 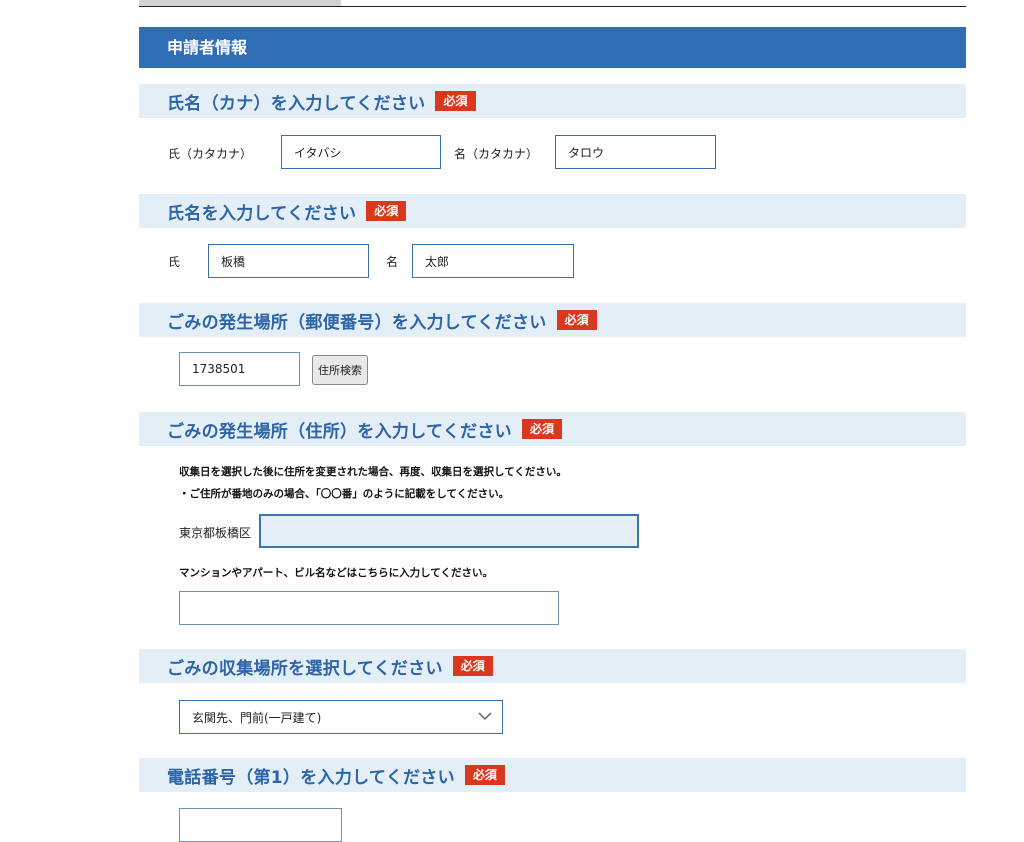 I want to click on collection-place-value: 玄関先、門前(一戸建て), so click(x=257, y=717).